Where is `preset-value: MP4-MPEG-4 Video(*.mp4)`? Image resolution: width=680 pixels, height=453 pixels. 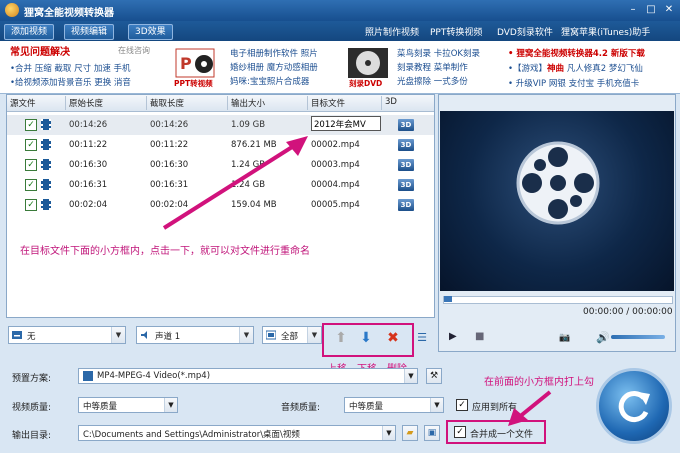 preset-value: MP4-MPEG-4 Video(*.mp4) is located at coordinates (154, 376).